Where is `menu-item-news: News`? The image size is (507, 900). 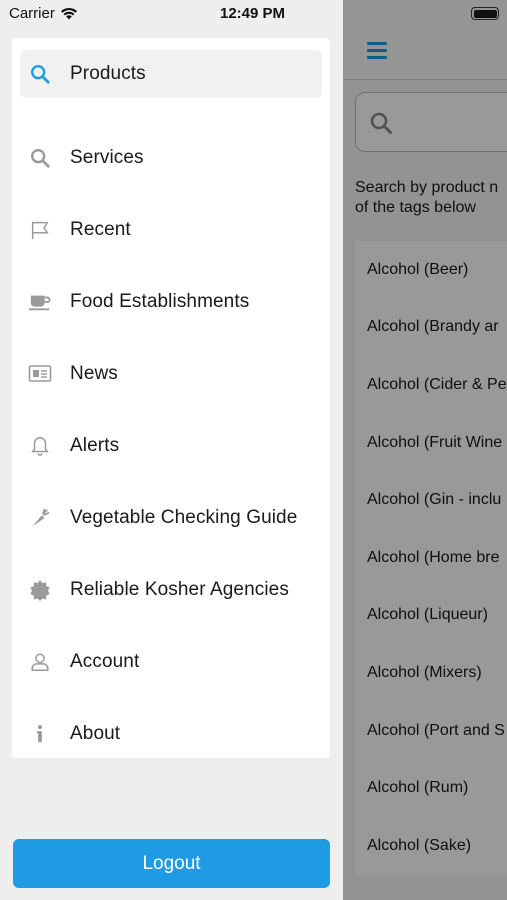
menu-item-news: News is located at coordinates (171, 374).